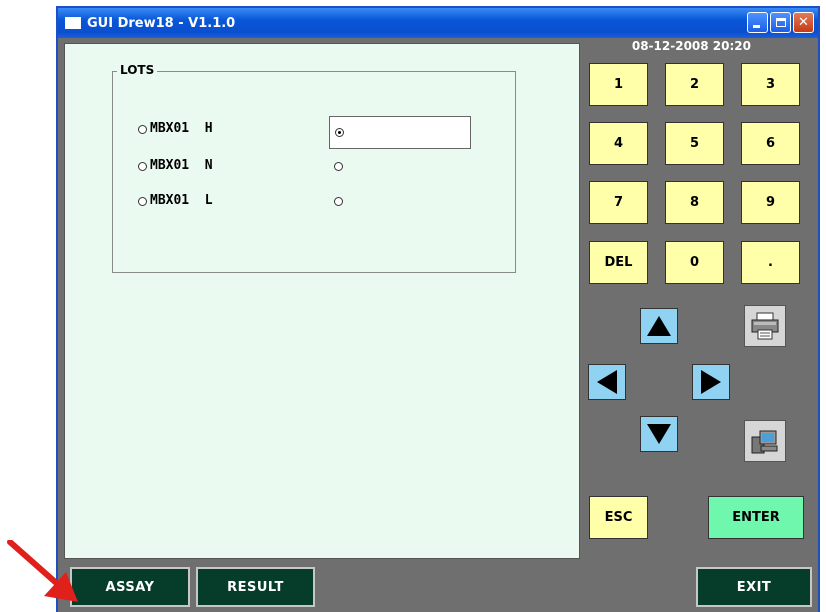  I want to click on key-9: 9, so click(770, 202).